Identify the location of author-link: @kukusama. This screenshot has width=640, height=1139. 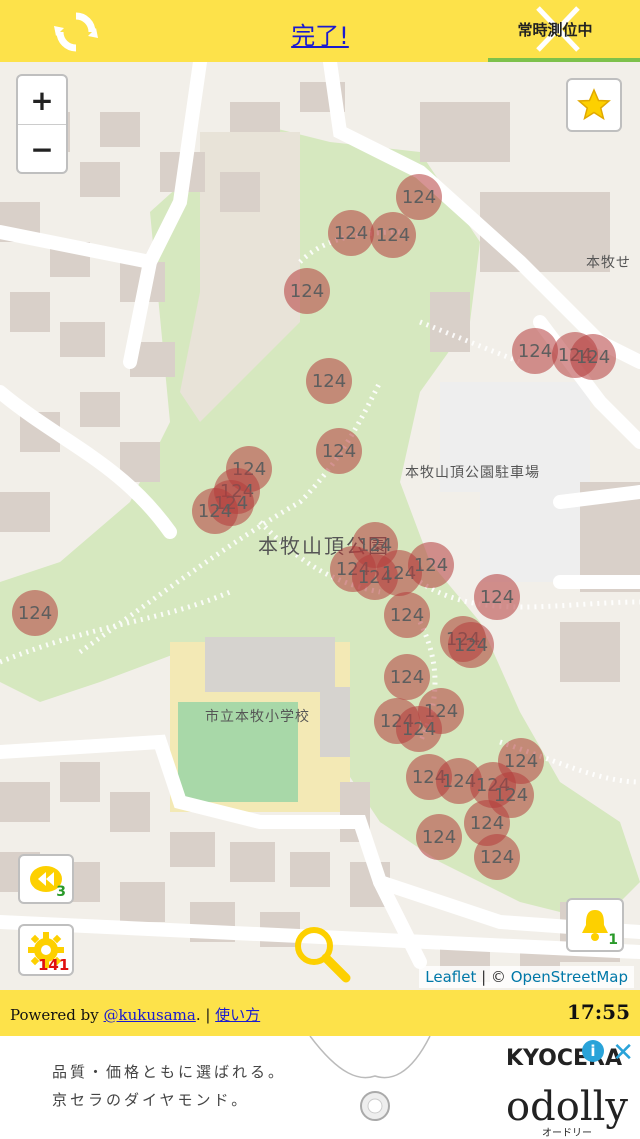
(150, 1015).